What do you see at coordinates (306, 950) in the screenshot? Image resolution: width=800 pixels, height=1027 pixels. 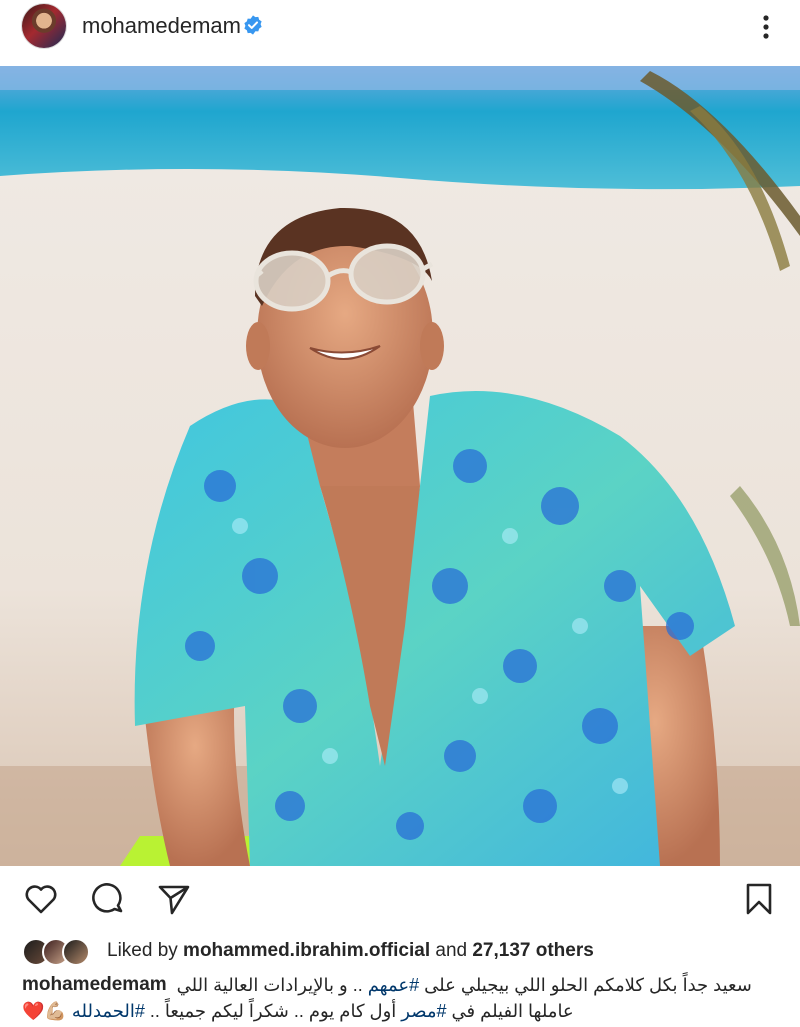 I see `liker-username: mohammed.ibrahim.official` at bounding box center [306, 950].